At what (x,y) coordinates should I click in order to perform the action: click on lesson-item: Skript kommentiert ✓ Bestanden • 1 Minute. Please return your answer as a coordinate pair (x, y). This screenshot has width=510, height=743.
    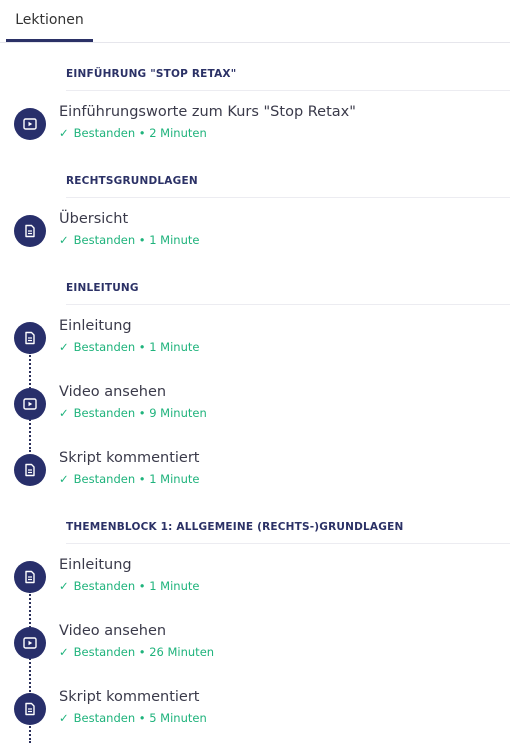
    Looking at the image, I should click on (255, 476).